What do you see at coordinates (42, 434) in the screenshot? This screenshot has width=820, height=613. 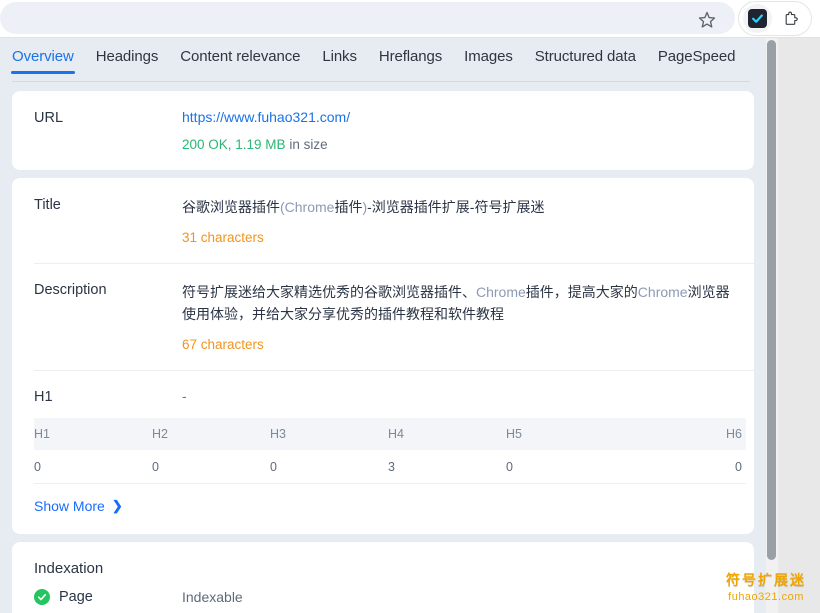 I see `heading-col-h1: H1` at bounding box center [42, 434].